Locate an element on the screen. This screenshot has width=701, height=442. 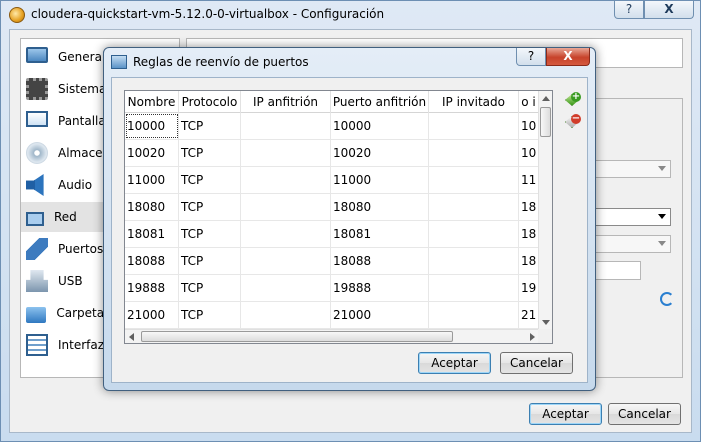
sidebar-item-label: Pantalla is located at coordinates (82, 121).